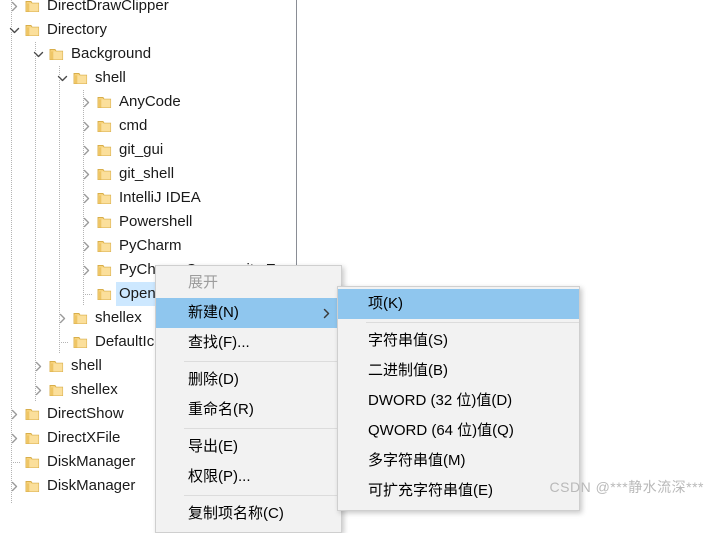 This screenshot has width=712, height=533. I want to click on tree-item: IntelliJ IDEA, so click(140, 198).